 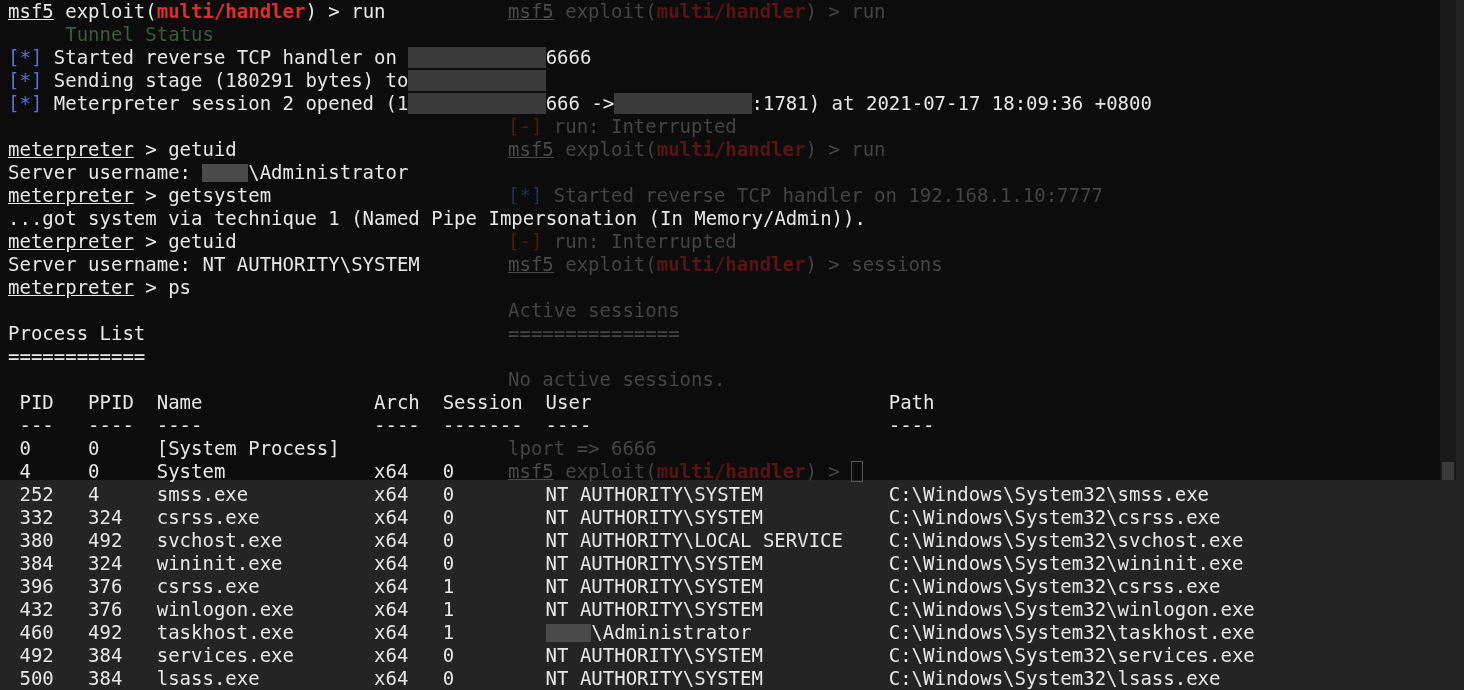 I want to click on name-cell-text: smss.exe, so click(x=202, y=495).